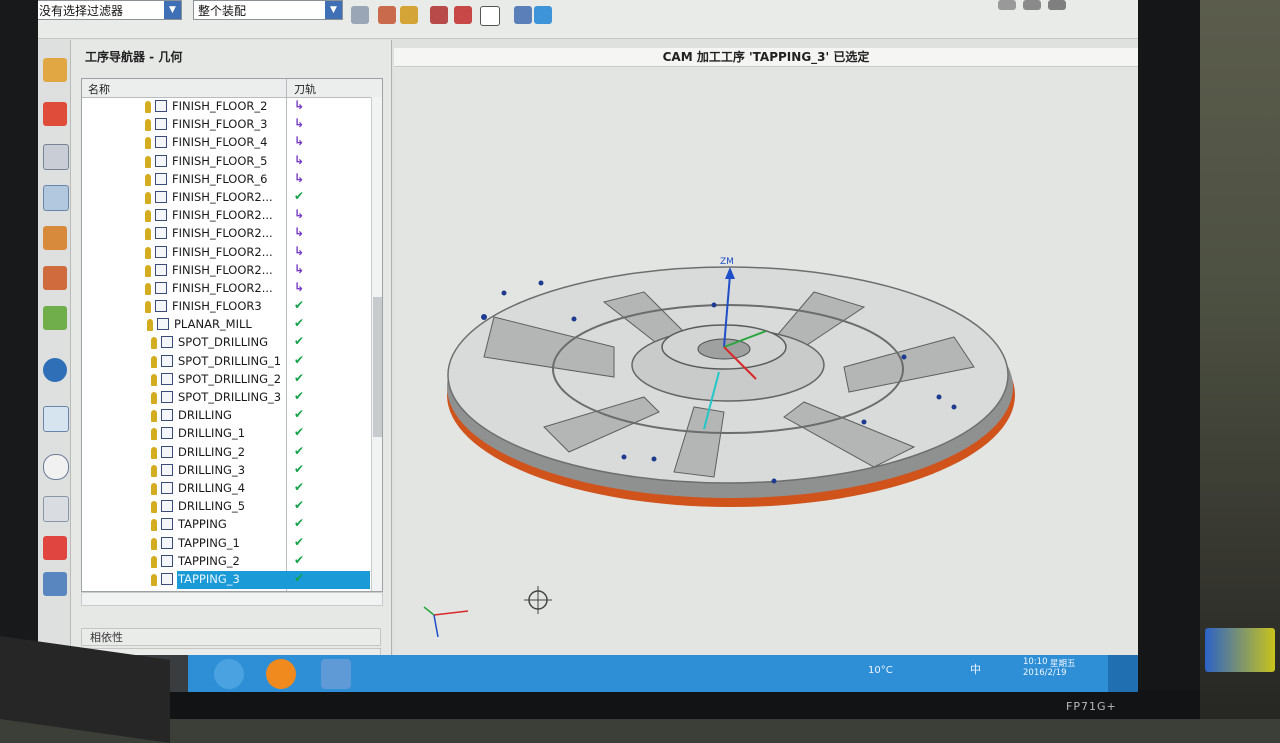 The height and width of the screenshot is (743, 1280). Describe the element at coordinates (281, 674) in the screenshot. I see `firefox-app-icon` at that location.